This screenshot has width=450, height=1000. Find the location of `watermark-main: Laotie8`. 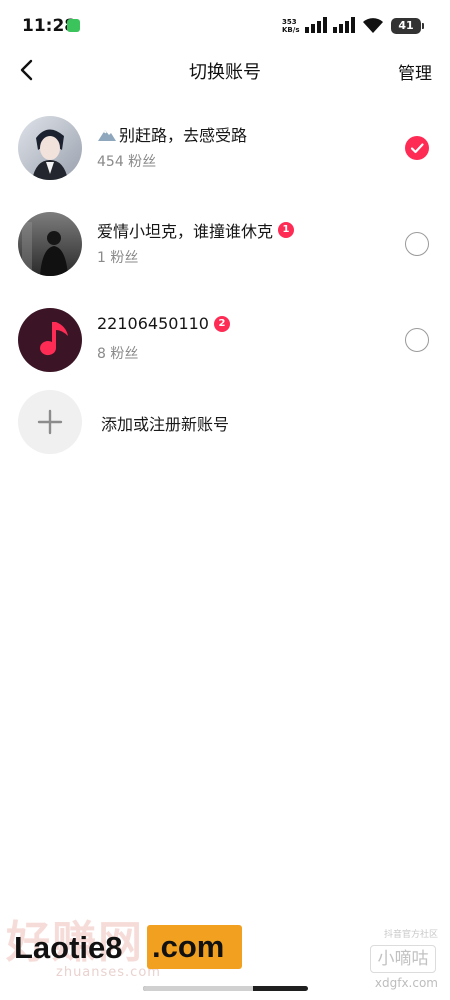

watermark-main: Laotie8 is located at coordinates (68, 947).